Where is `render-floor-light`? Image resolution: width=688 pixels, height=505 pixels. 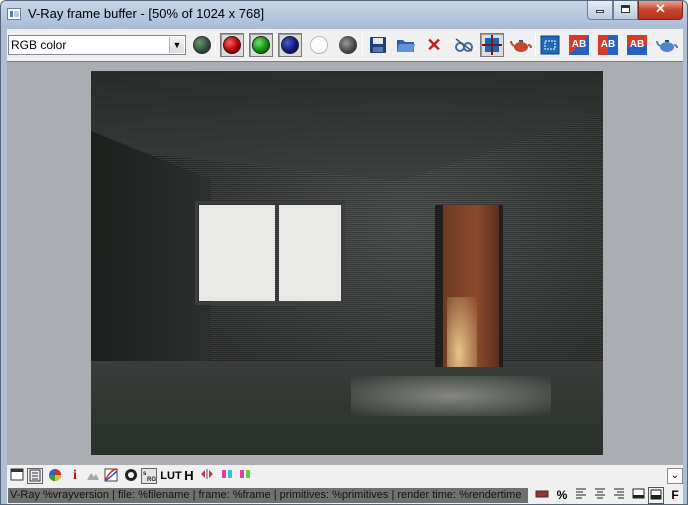 render-floor-light is located at coordinates (451, 396).